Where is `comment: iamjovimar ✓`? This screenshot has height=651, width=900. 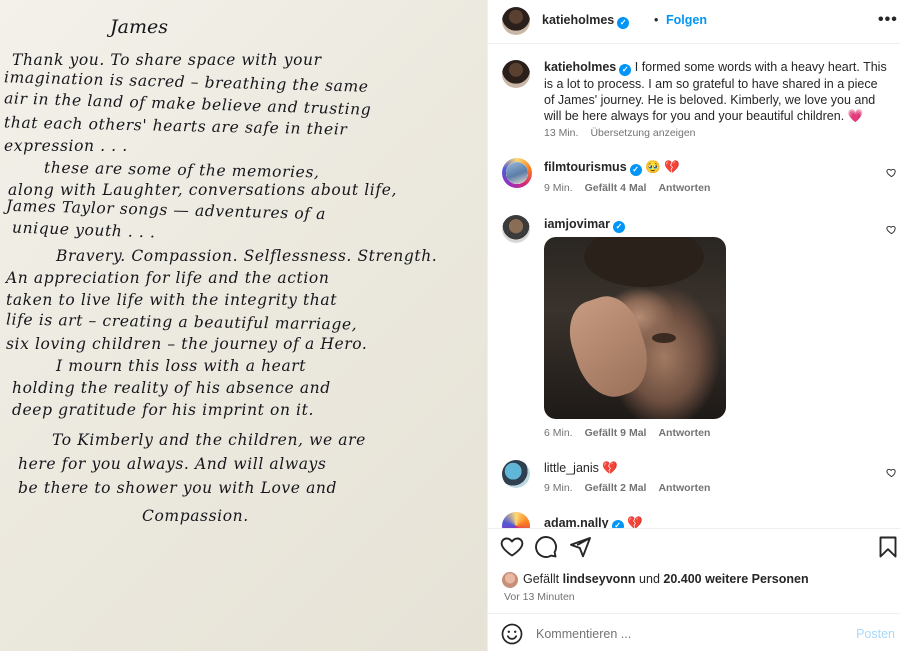 comment: iamjovimar ✓ is located at coordinates (585, 225).